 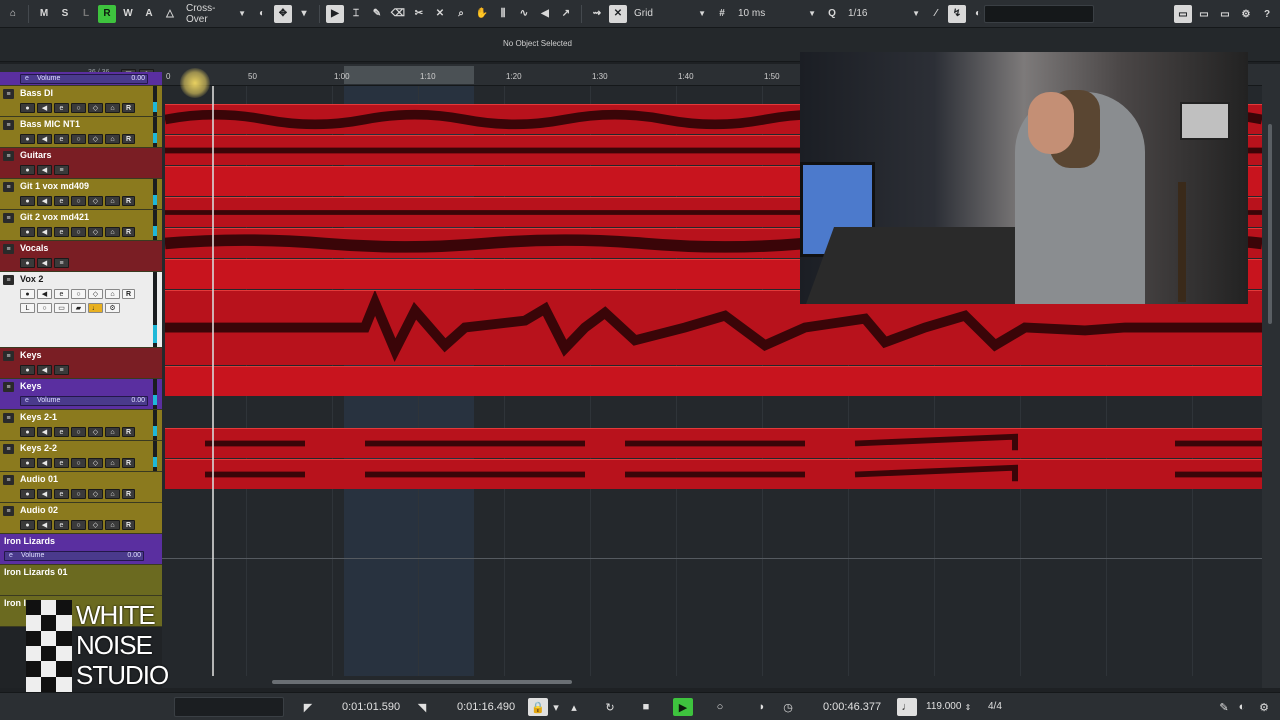 What do you see at coordinates (38, 448) in the screenshot?
I see `track-name: Keys 2-2` at bounding box center [38, 448].